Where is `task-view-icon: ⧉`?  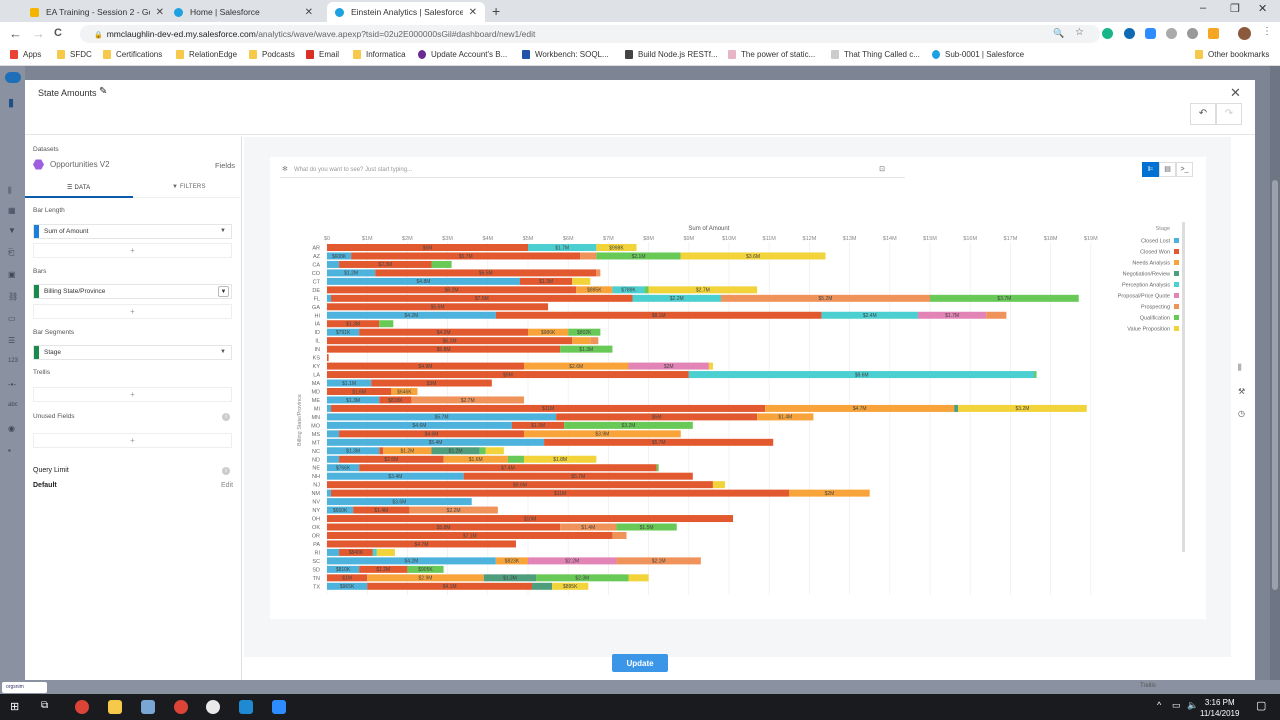
task-view-icon: ⧉ is located at coordinates (48, 707).